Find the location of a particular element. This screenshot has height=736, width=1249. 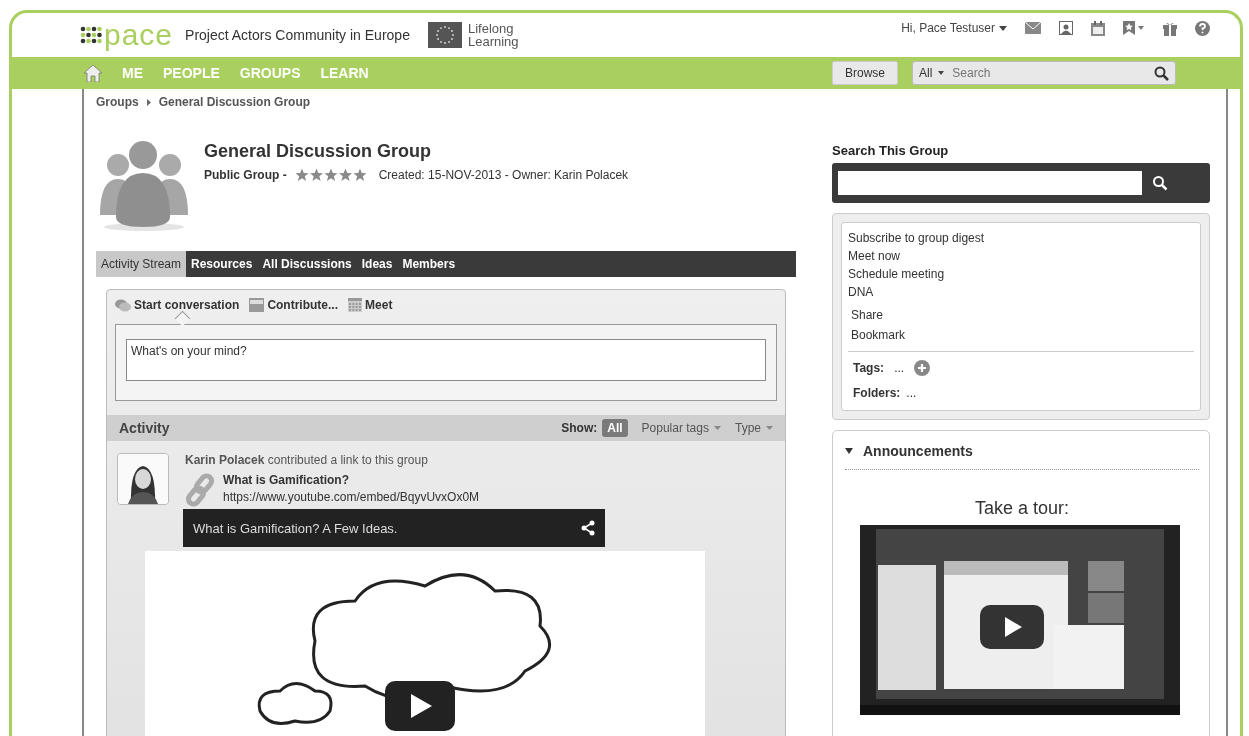

group-search-field is located at coordinates (990, 183).